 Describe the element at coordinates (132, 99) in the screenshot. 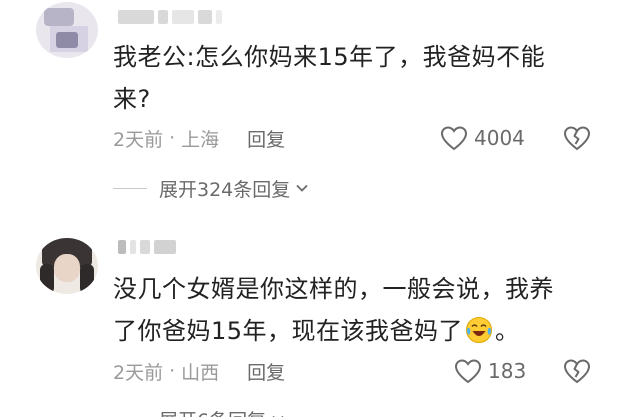

I see `comment-text-line: 来?` at that location.